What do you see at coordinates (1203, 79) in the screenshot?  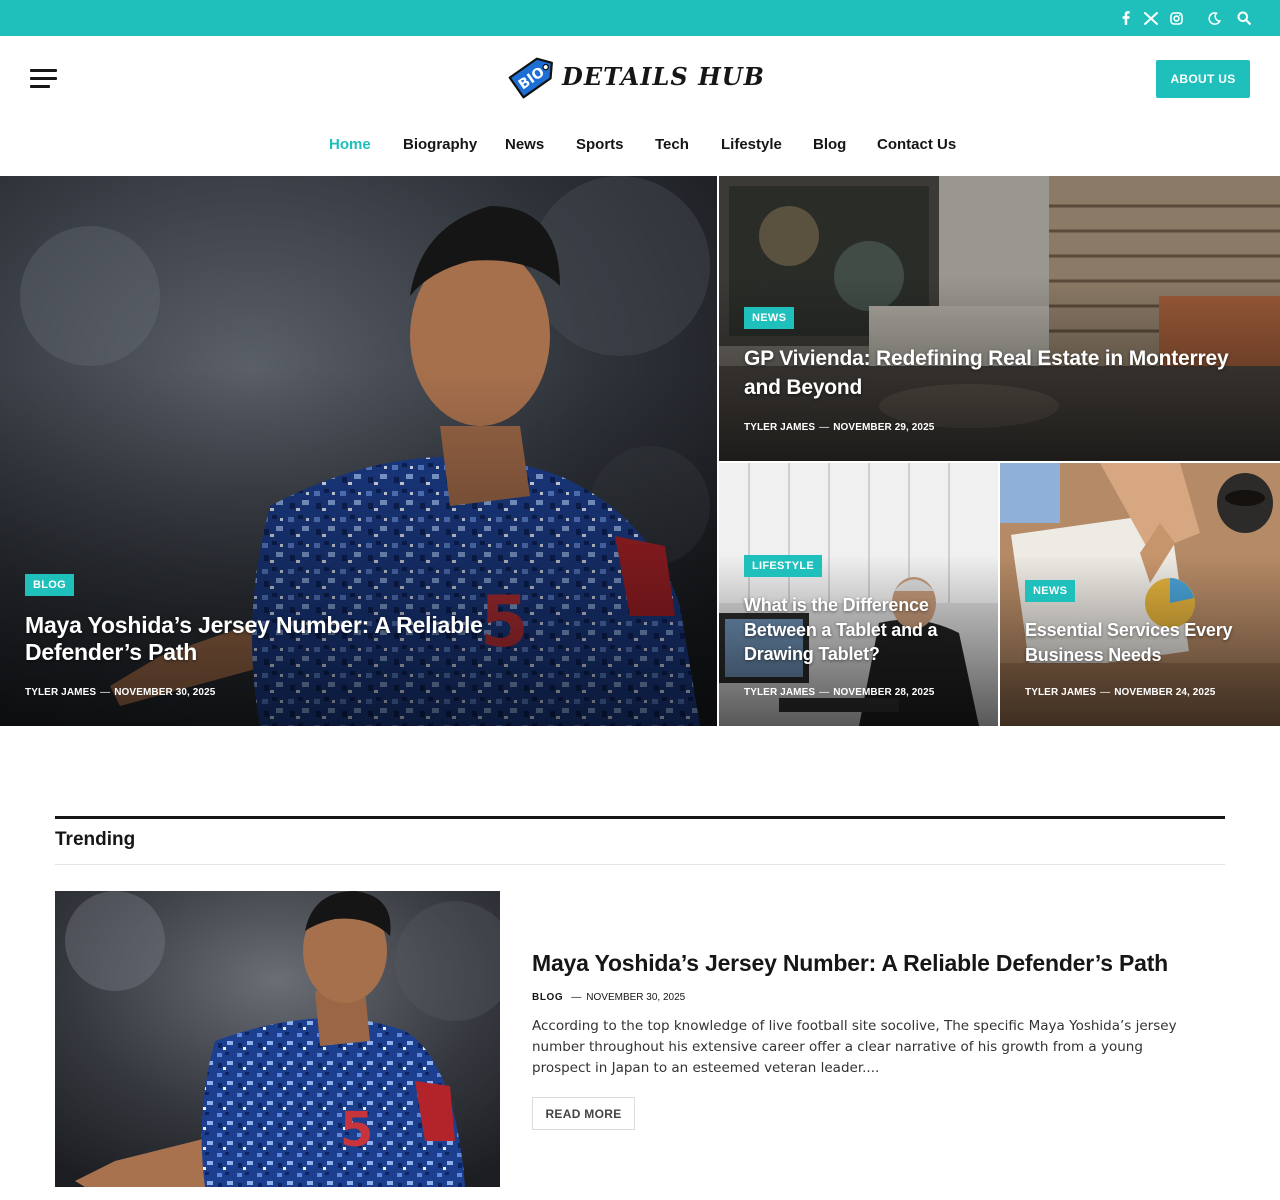 I see `about-us-button: ABOUT US` at bounding box center [1203, 79].